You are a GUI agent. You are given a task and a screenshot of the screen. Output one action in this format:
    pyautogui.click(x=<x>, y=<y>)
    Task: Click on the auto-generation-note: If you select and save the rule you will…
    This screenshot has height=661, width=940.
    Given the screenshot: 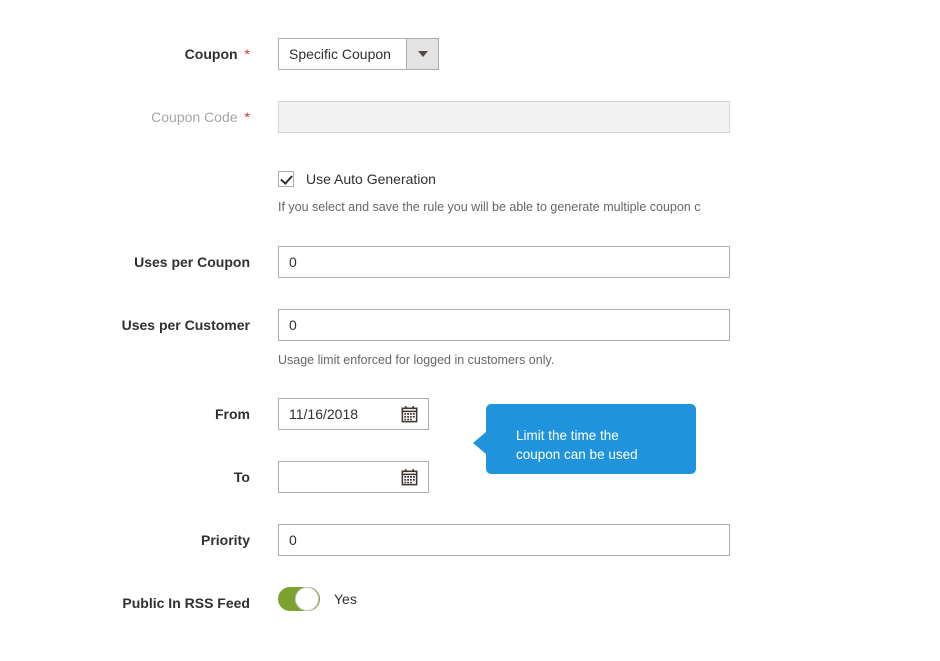 What is the action you would take?
    pyautogui.click(x=489, y=207)
    